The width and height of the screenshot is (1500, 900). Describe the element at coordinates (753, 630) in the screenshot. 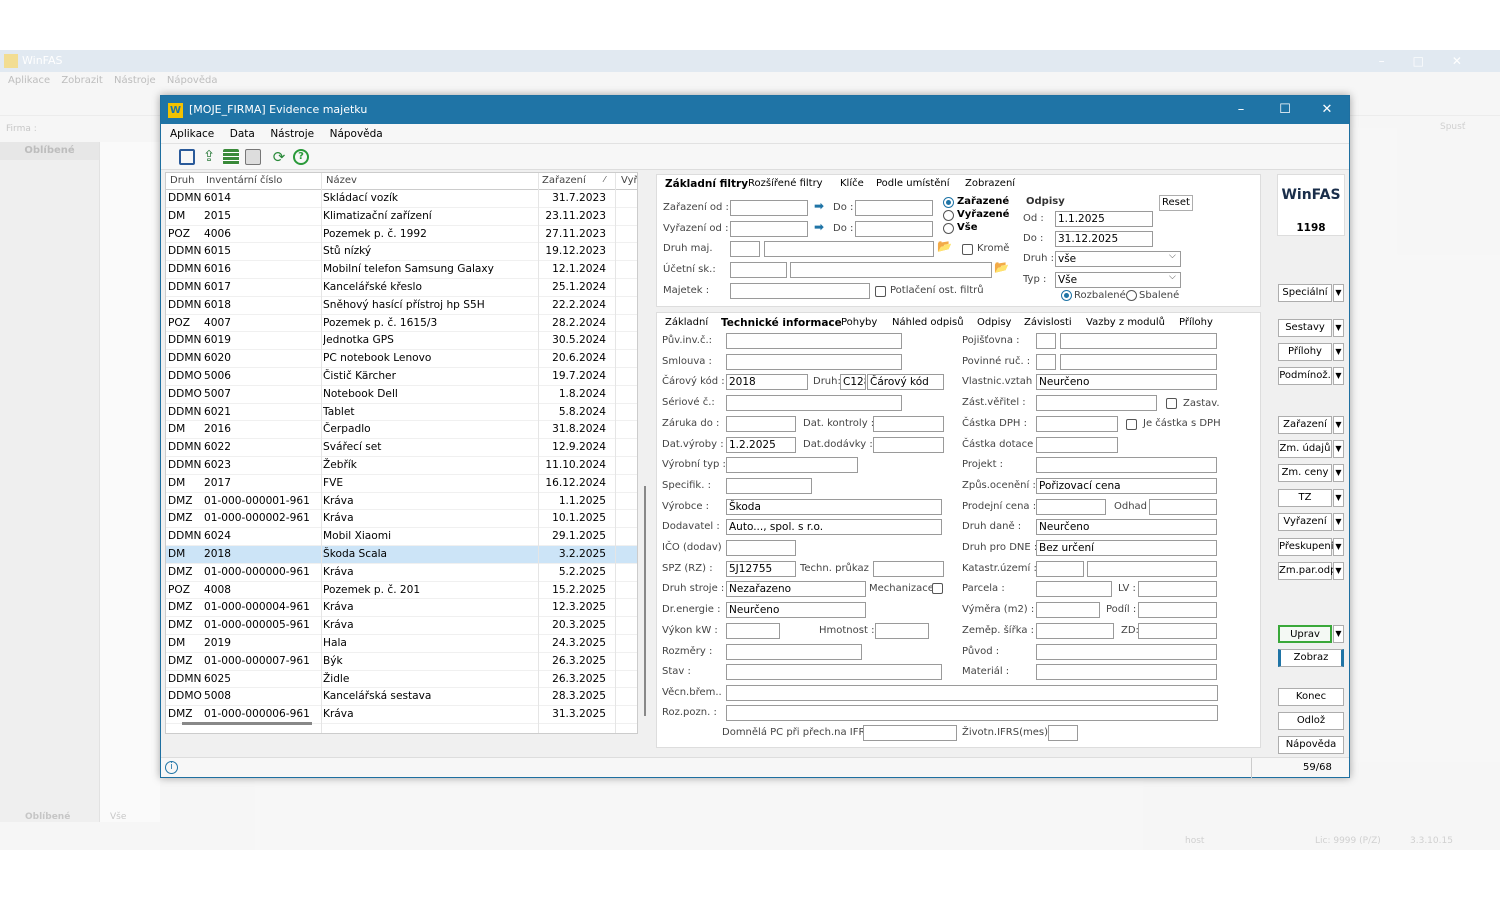

I see `vykon-kw-field` at that location.